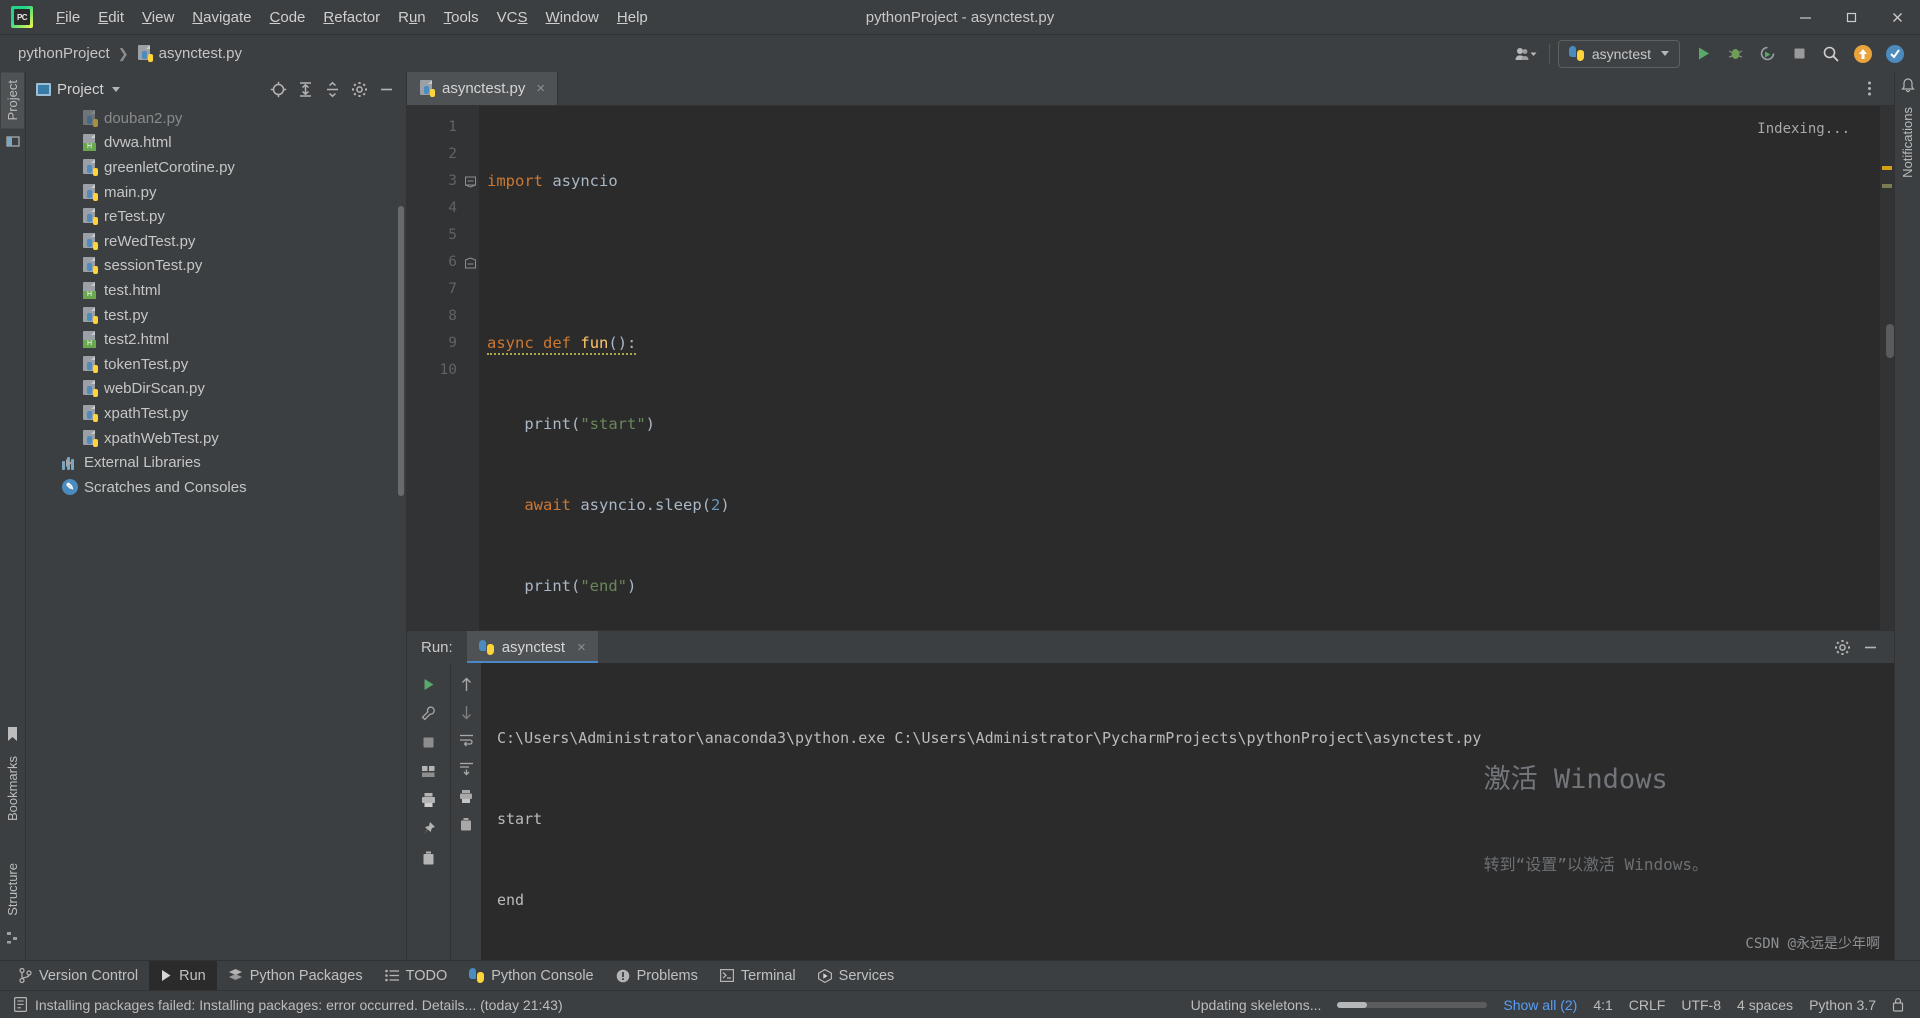 This screenshot has height=1018, width=1920. What do you see at coordinates (1735, 54) in the screenshot?
I see `debug-button` at bounding box center [1735, 54].